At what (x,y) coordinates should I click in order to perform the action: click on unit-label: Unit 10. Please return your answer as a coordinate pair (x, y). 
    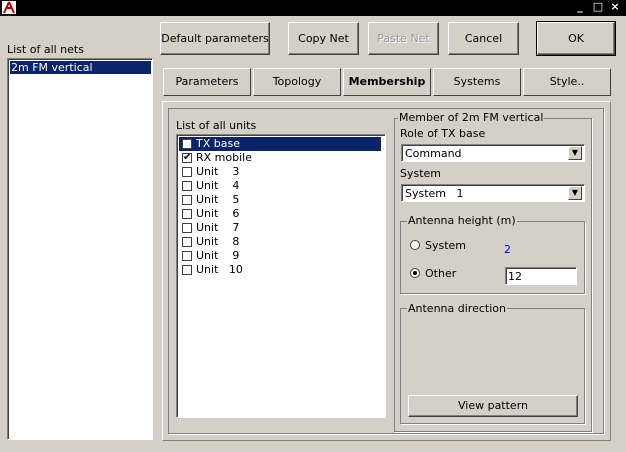
    Looking at the image, I should click on (219, 269).